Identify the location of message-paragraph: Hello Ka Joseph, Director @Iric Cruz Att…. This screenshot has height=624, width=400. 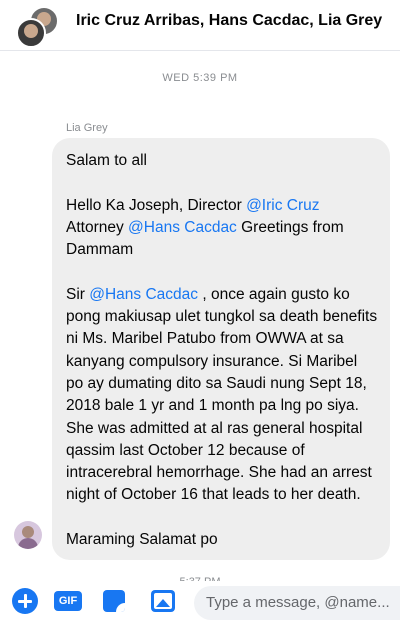
(222, 228).